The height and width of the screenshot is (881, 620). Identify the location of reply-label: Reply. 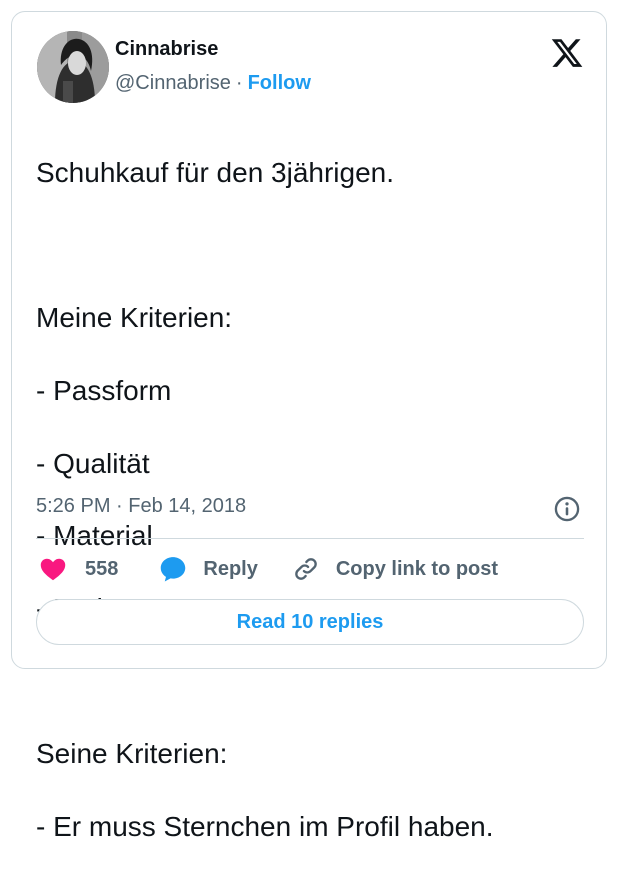
(230, 568).